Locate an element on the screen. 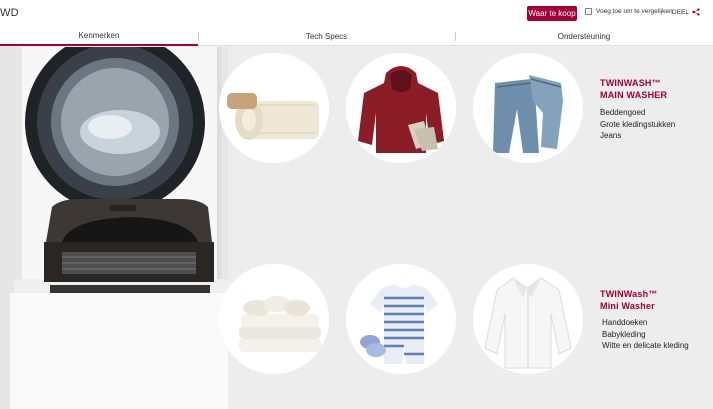 The height and width of the screenshot is (409, 713). tab-bar: Kenmerken Tech Specs Ondersteuning is located at coordinates (356, 36).